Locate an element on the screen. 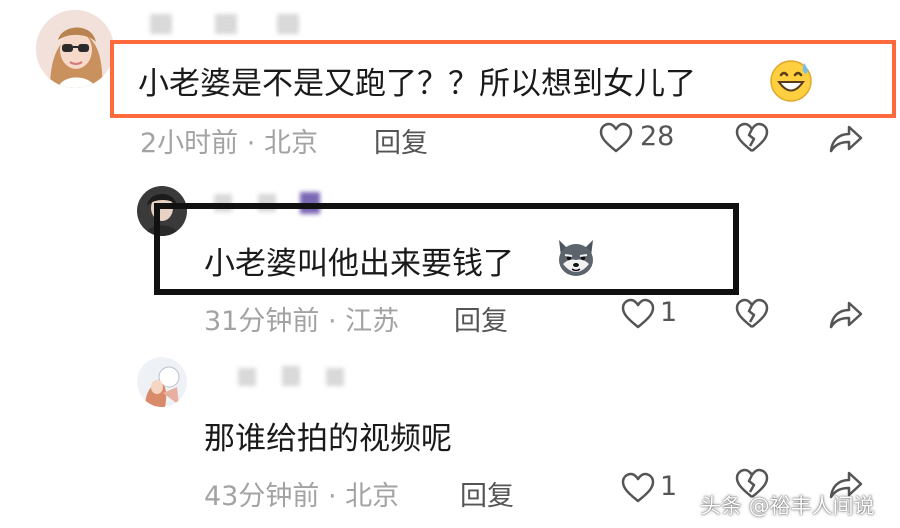  comment-meta: 31分钟前 · 江苏 is located at coordinates (302, 321).